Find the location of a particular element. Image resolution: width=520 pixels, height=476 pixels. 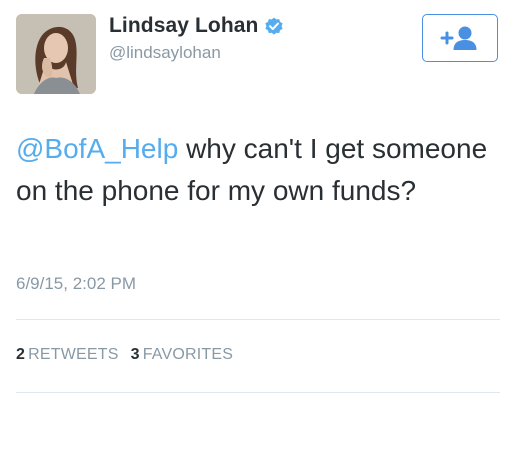

follow-button is located at coordinates (460, 38).